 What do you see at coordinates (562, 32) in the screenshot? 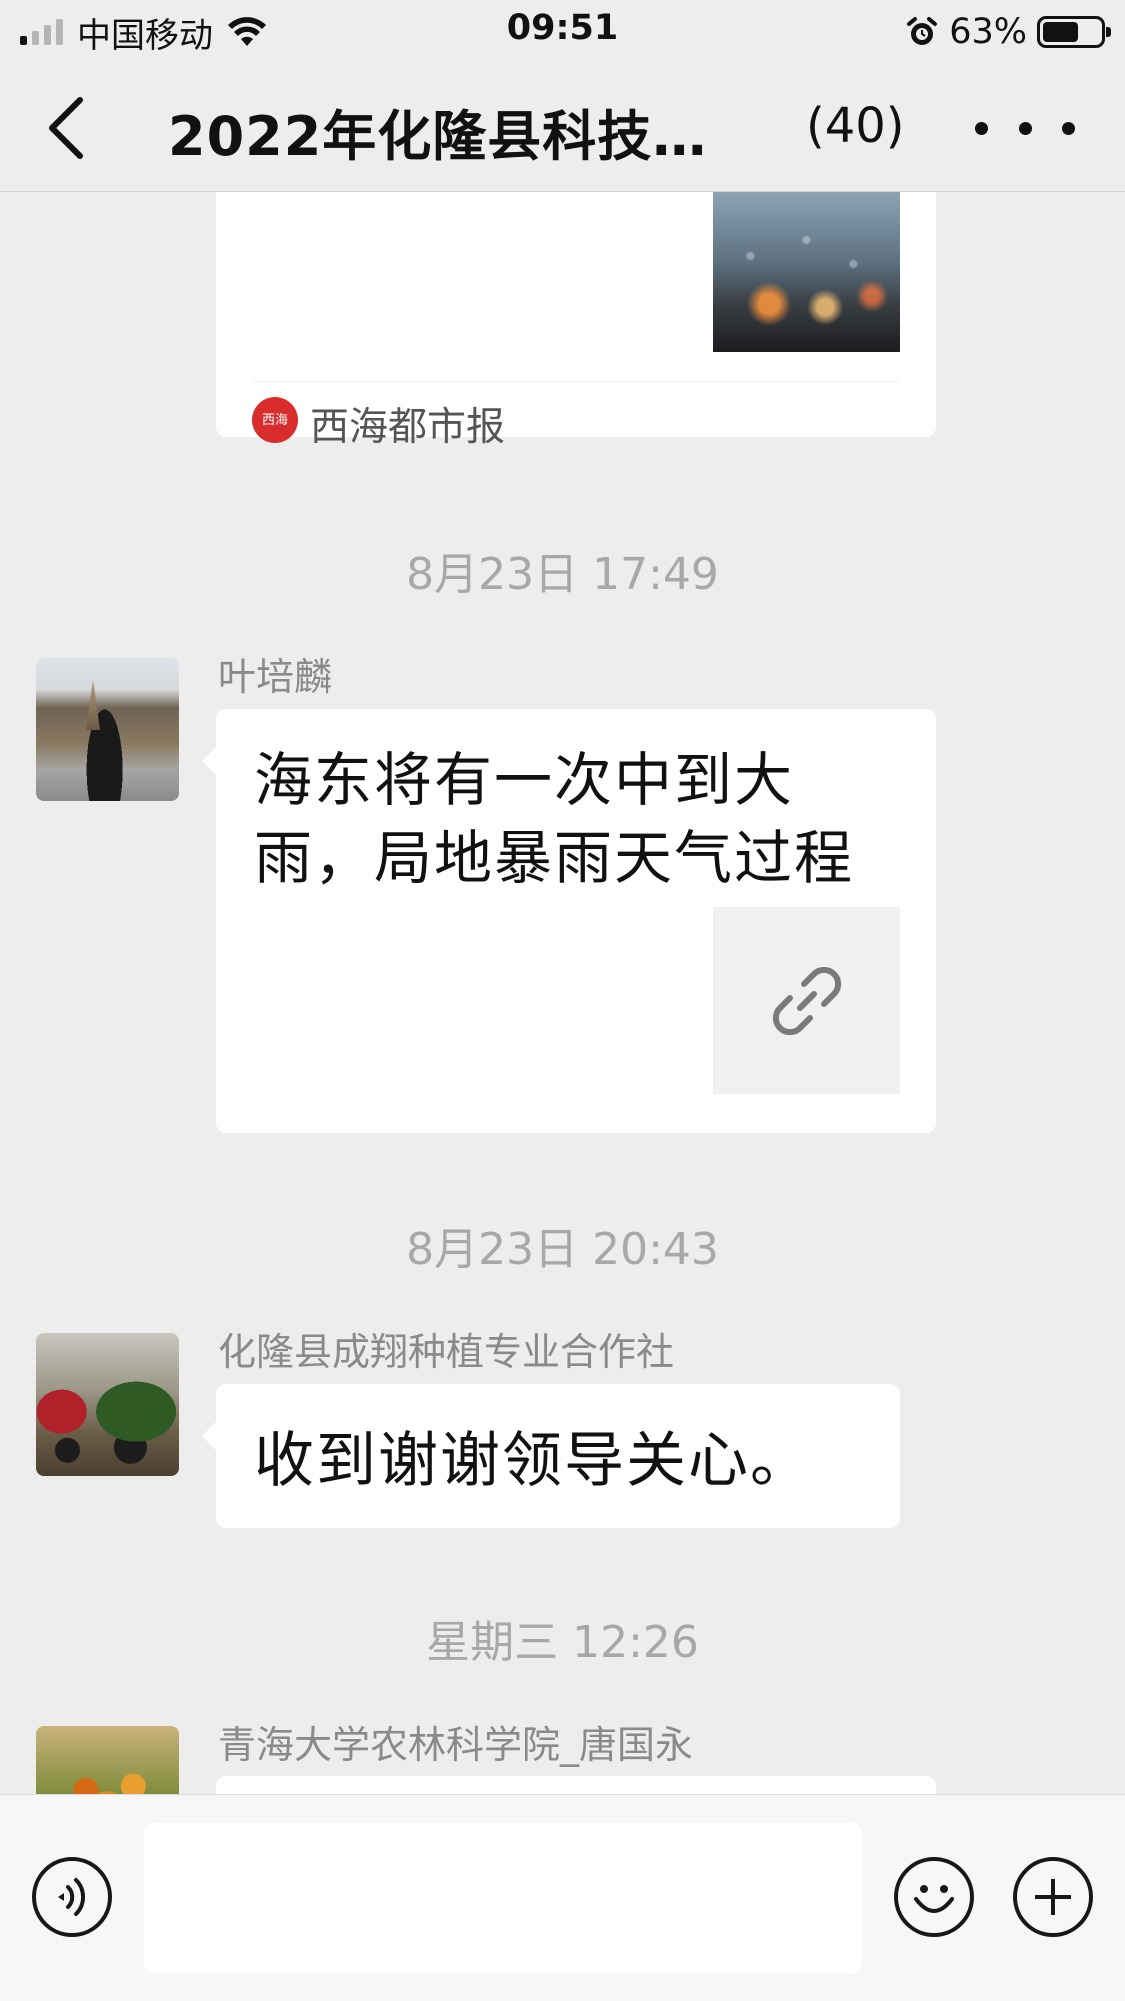
I see `status-bar: 中国移动 09:51 63%` at bounding box center [562, 32].